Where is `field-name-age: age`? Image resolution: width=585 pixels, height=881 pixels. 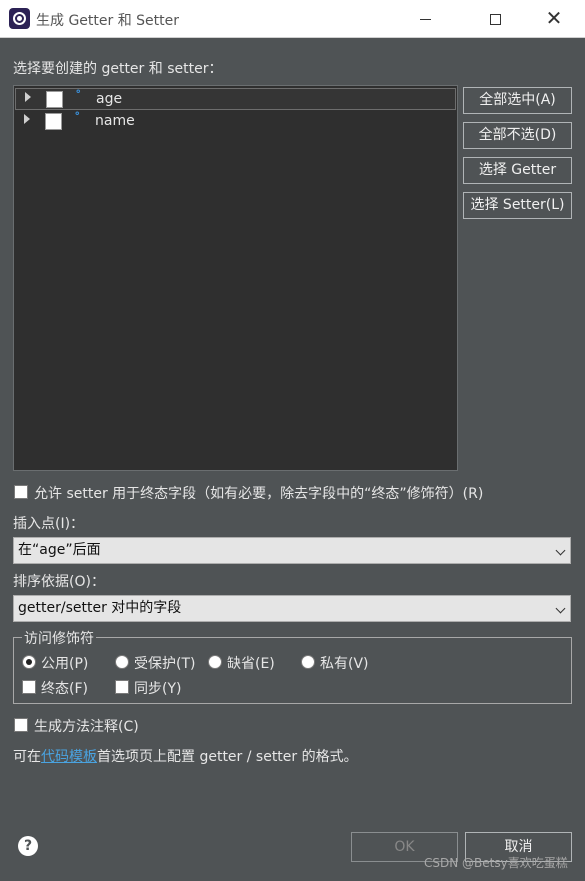
field-name-age: age is located at coordinates (109, 99).